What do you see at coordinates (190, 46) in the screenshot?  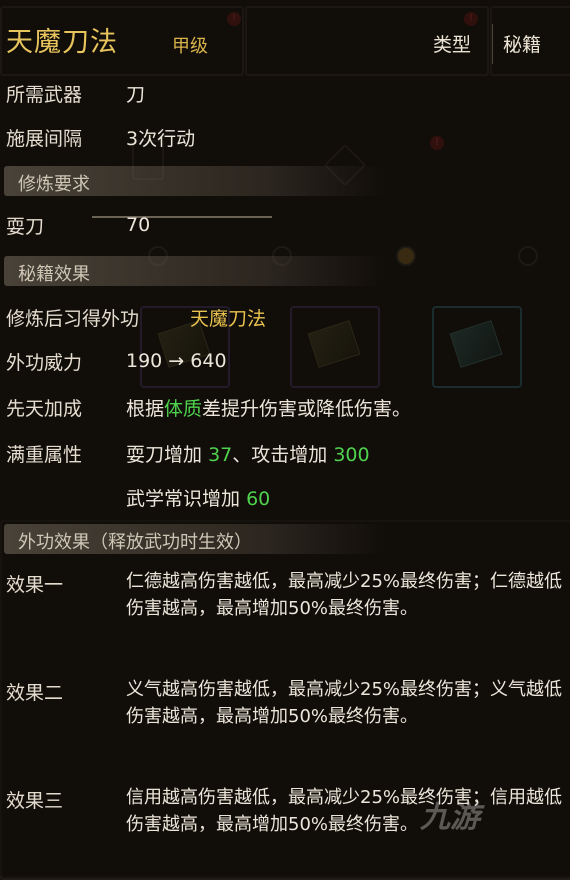 I see `skill-grade: 甲级` at bounding box center [190, 46].